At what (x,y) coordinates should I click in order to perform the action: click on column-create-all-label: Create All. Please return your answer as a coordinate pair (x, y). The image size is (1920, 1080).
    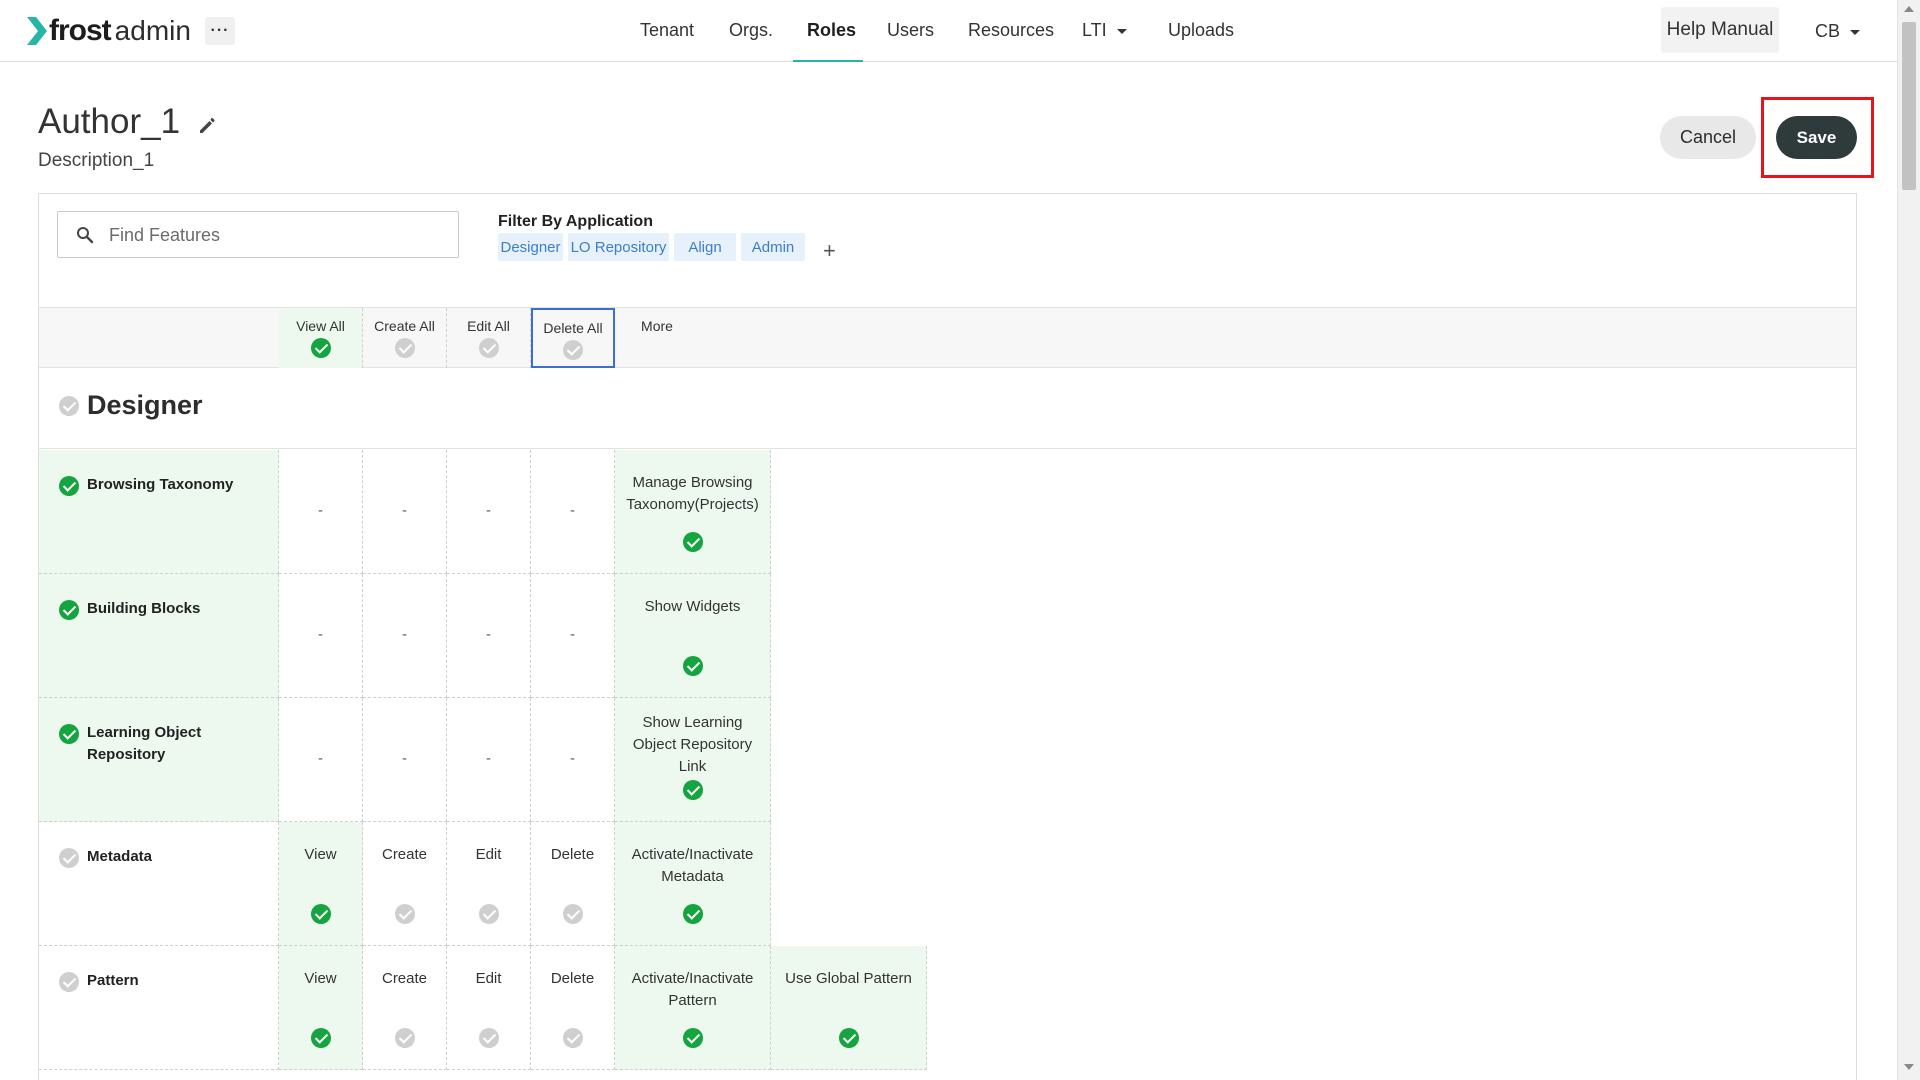
    Looking at the image, I should click on (404, 326).